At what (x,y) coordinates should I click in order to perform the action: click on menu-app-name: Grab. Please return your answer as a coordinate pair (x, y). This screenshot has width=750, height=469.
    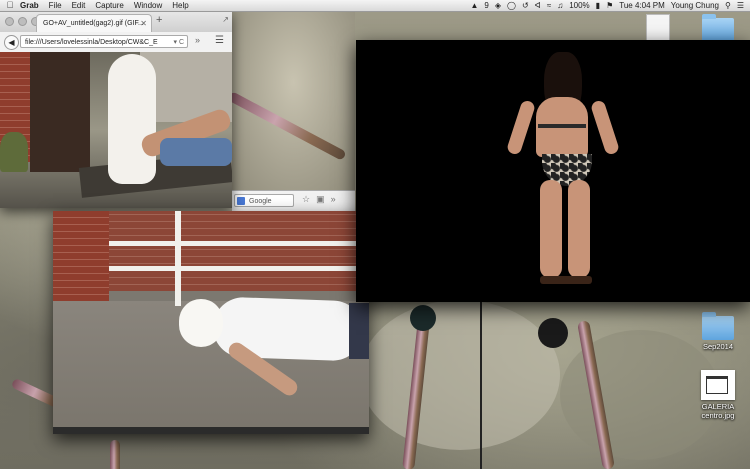
    Looking at the image, I should click on (29, 5).